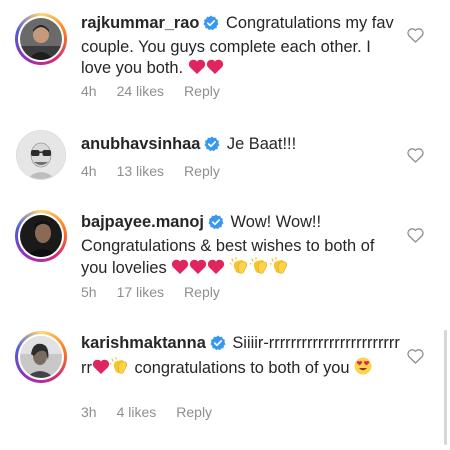 This screenshot has width=450, height=450. I want to click on scrollbar, so click(445, 387).